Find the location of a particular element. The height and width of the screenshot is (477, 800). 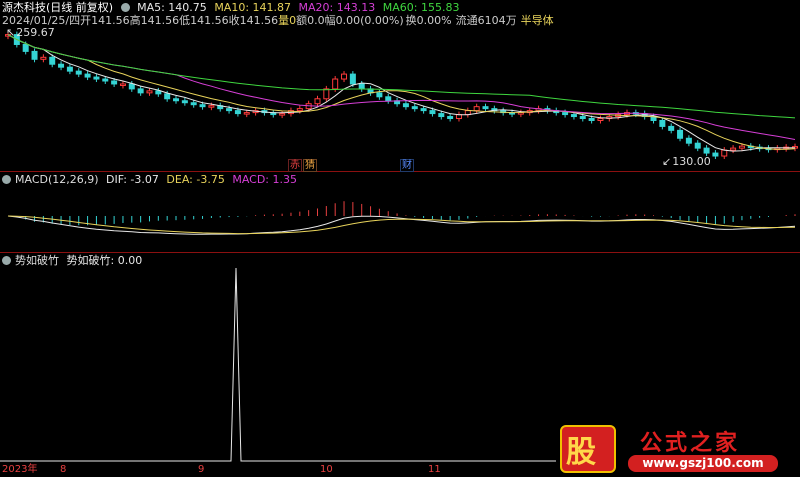

event-tag-text-2: 猜 is located at coordinates (310, 165).